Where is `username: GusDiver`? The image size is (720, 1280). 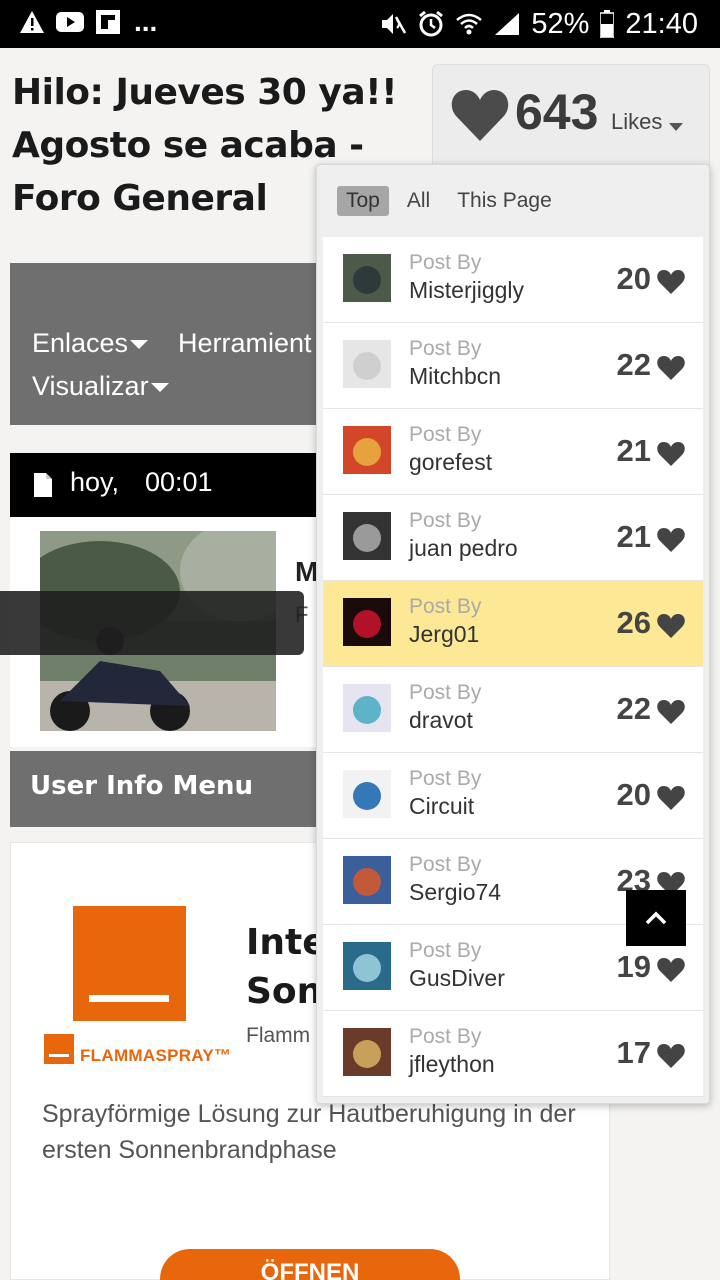 username: GusDiver is located at coordinates (457, 978).